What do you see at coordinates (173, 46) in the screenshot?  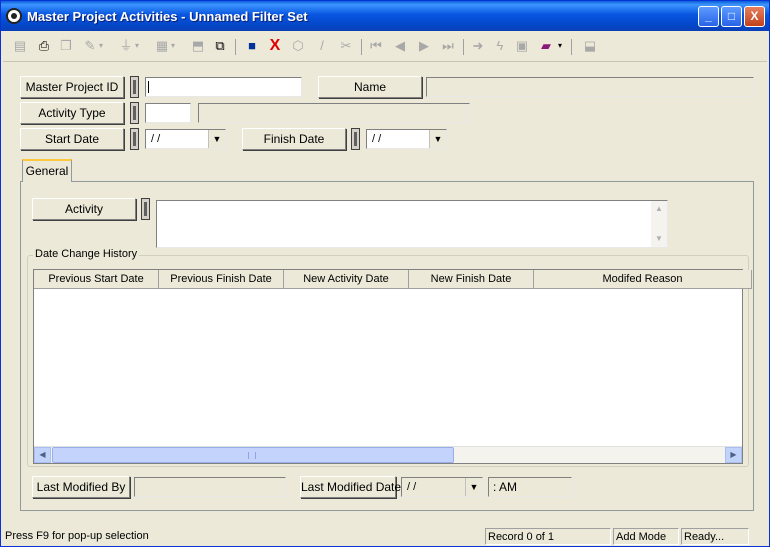 I see `report-dropdown-icon: ▾` at bounding box center [173, 46].